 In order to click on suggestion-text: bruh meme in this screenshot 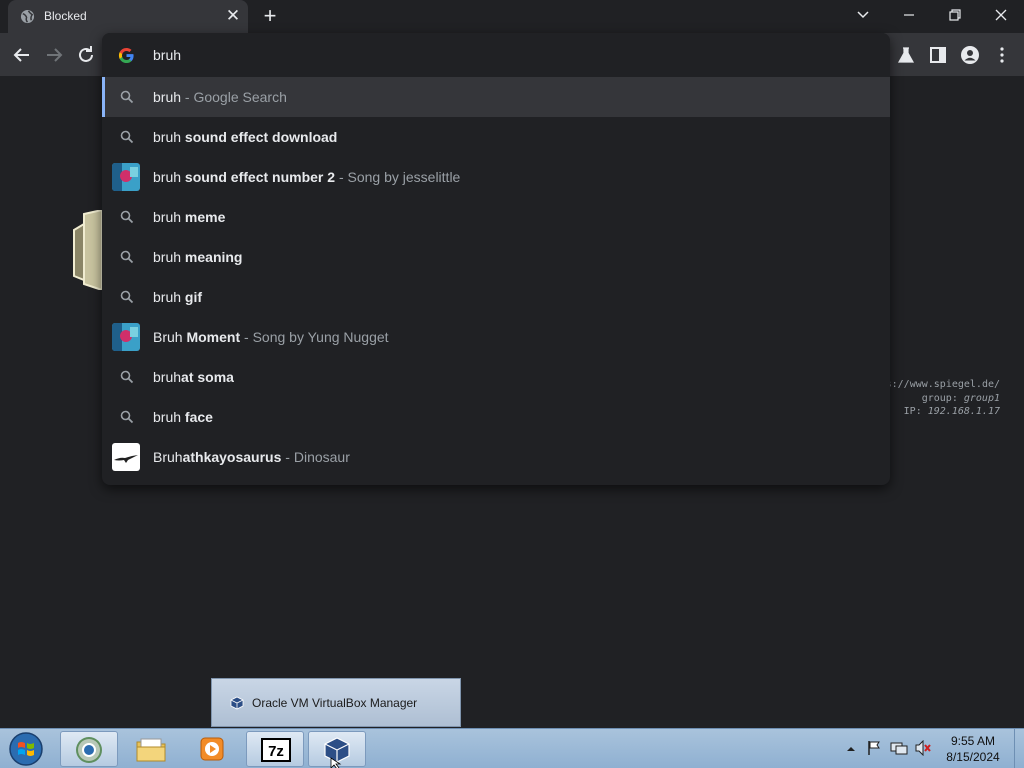, I will do `click(189, 217)`.